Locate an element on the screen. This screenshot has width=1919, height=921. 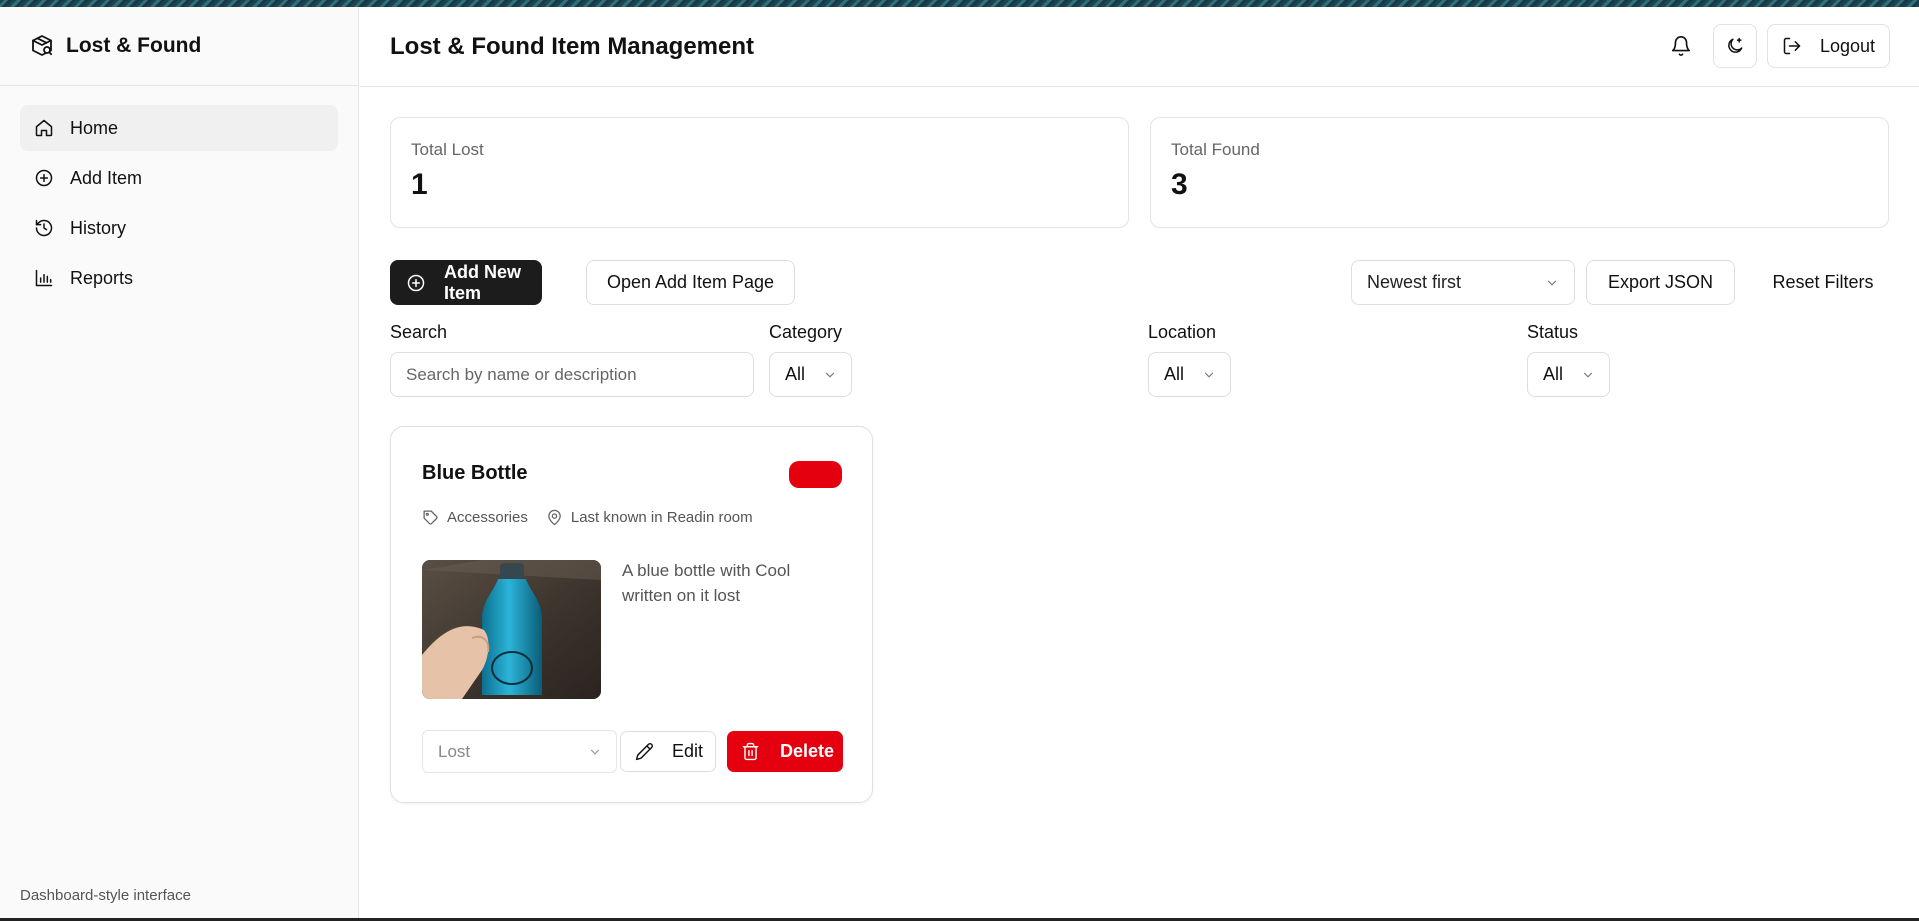
edit-button: Edit is located at coordinates (668, 751).